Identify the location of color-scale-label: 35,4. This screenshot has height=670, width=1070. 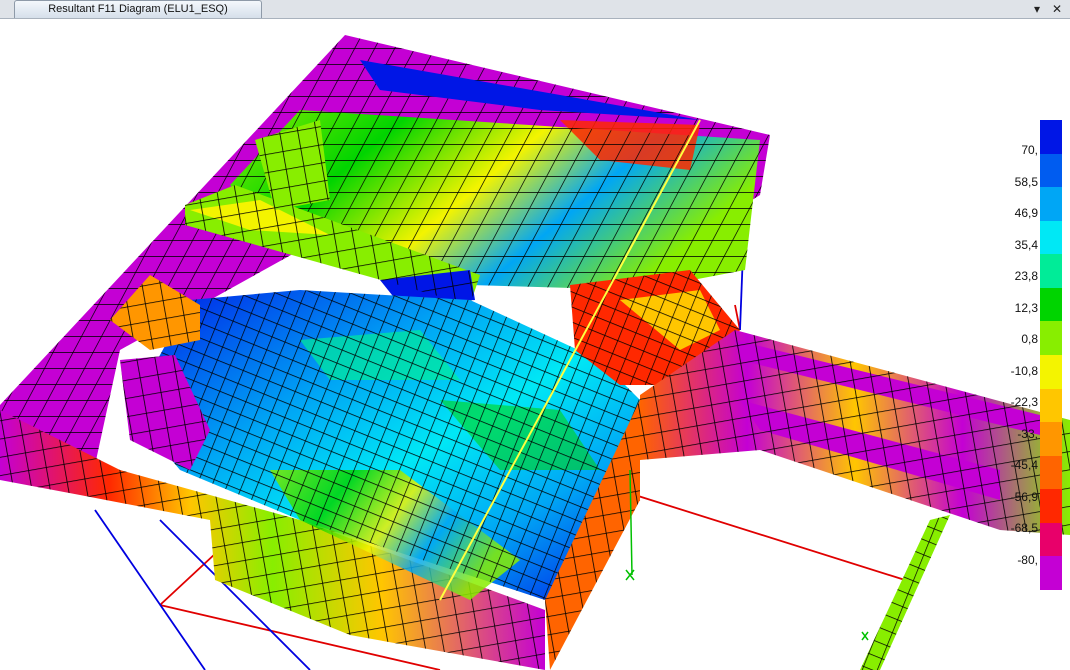
(1026, 244).